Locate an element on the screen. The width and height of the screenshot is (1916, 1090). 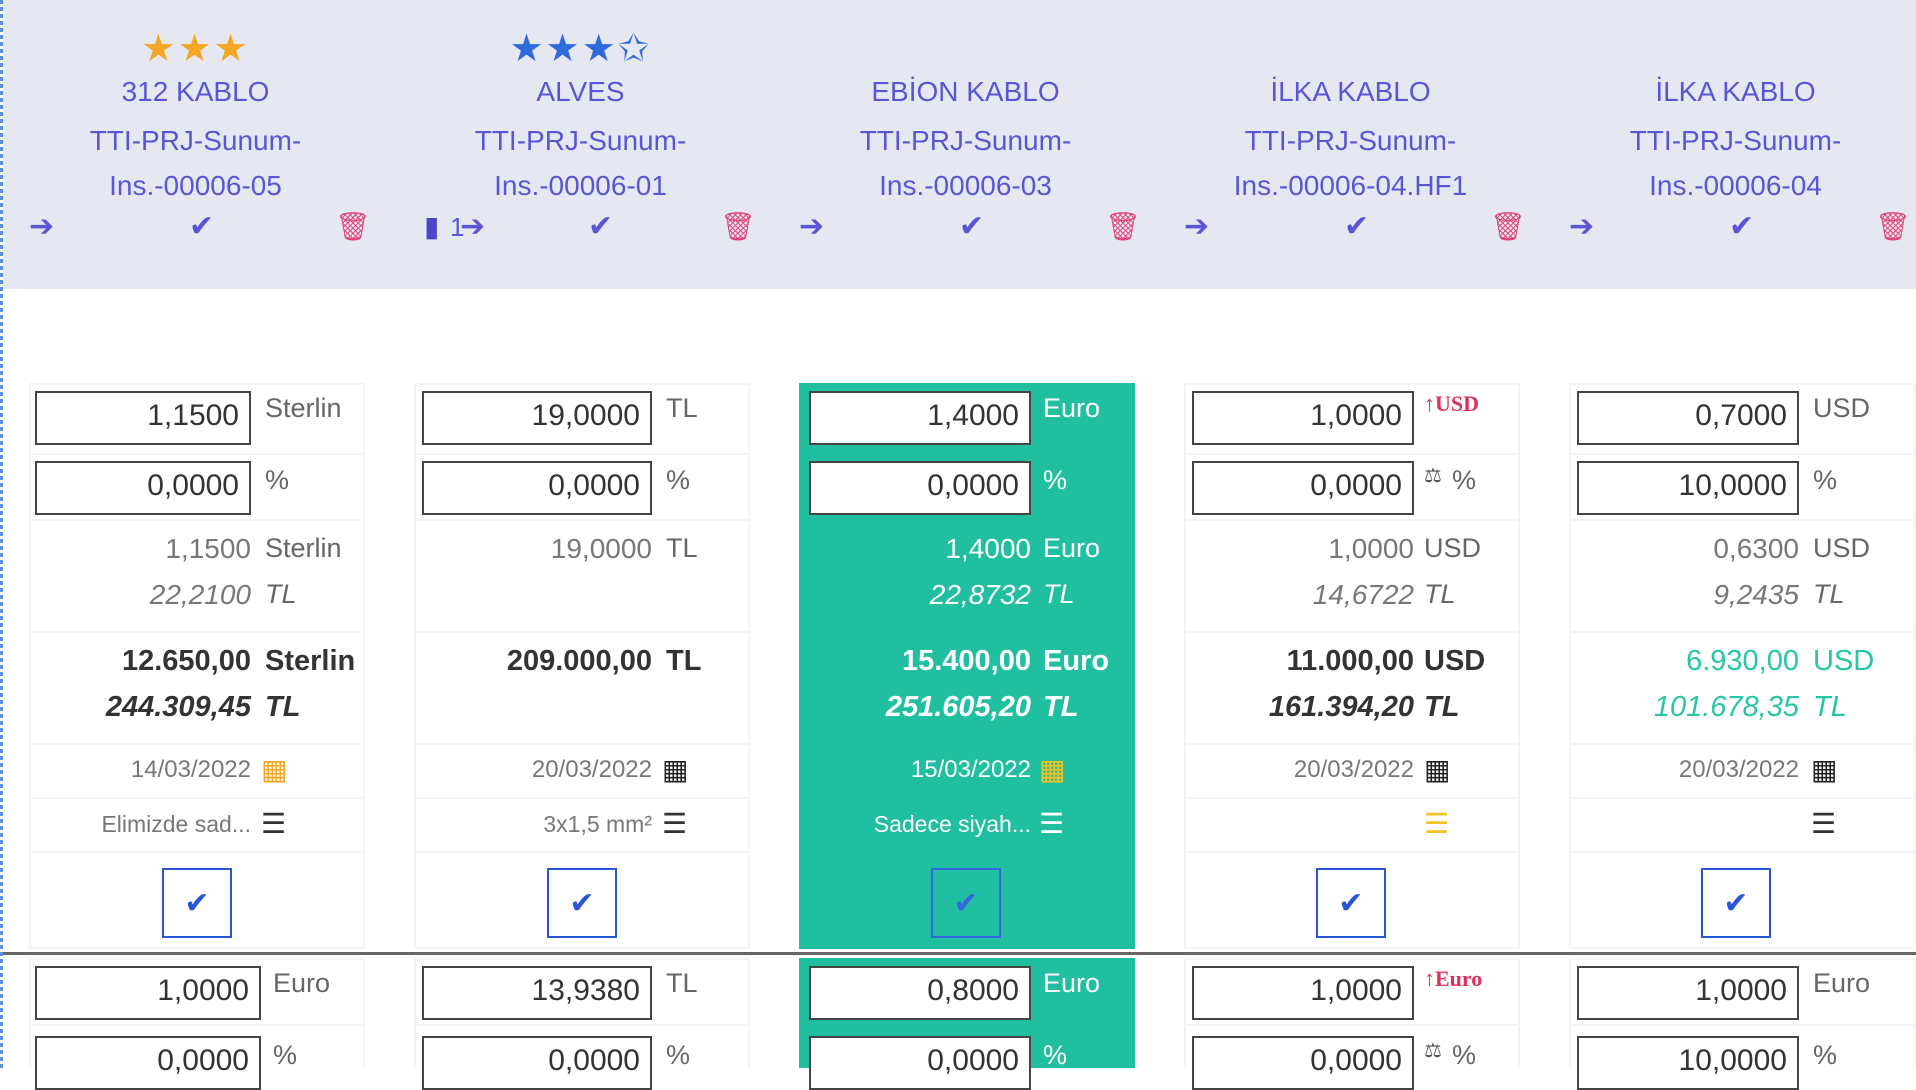
currency-label: TL is located at coordinates (682, 983).